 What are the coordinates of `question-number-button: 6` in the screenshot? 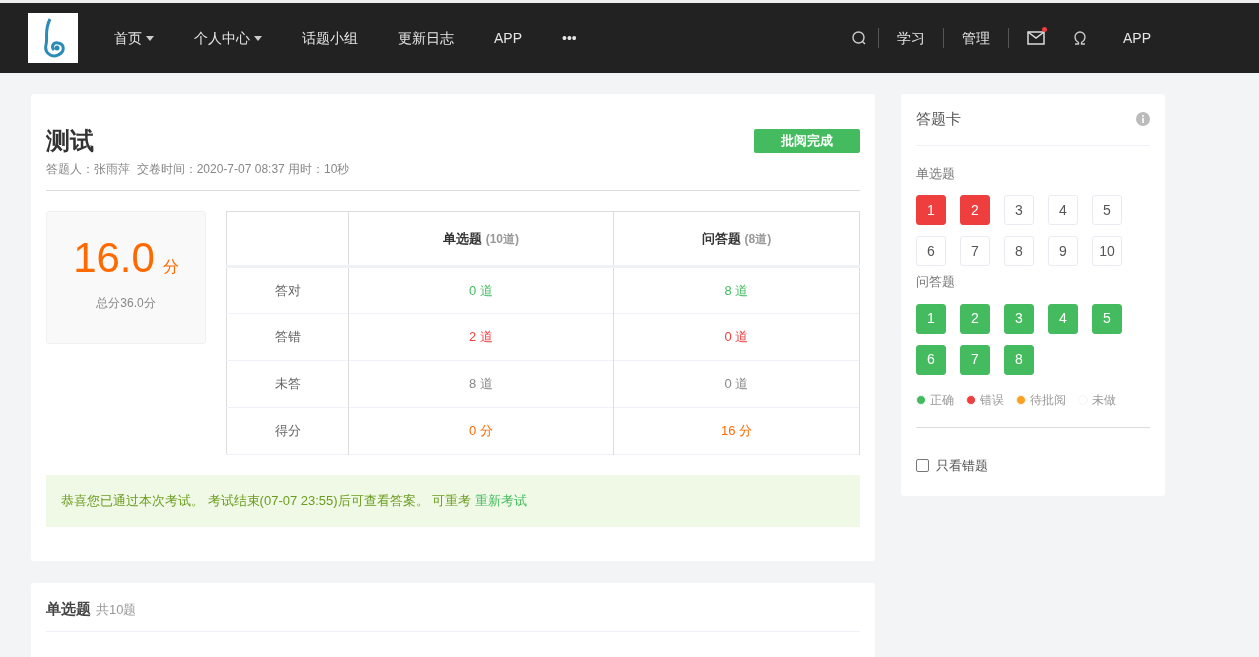 It's located at (931, 251).